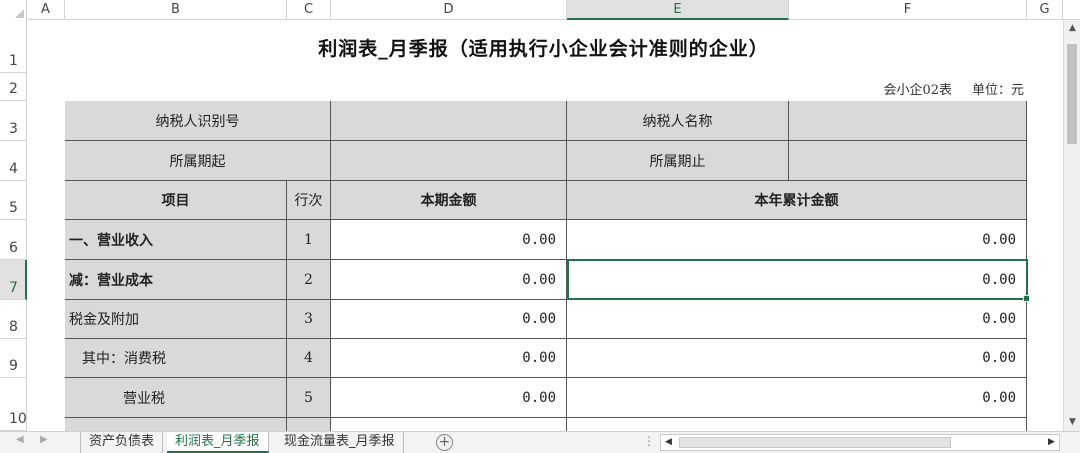  I want to click on taxpayer-name-value, so click(908, 121).